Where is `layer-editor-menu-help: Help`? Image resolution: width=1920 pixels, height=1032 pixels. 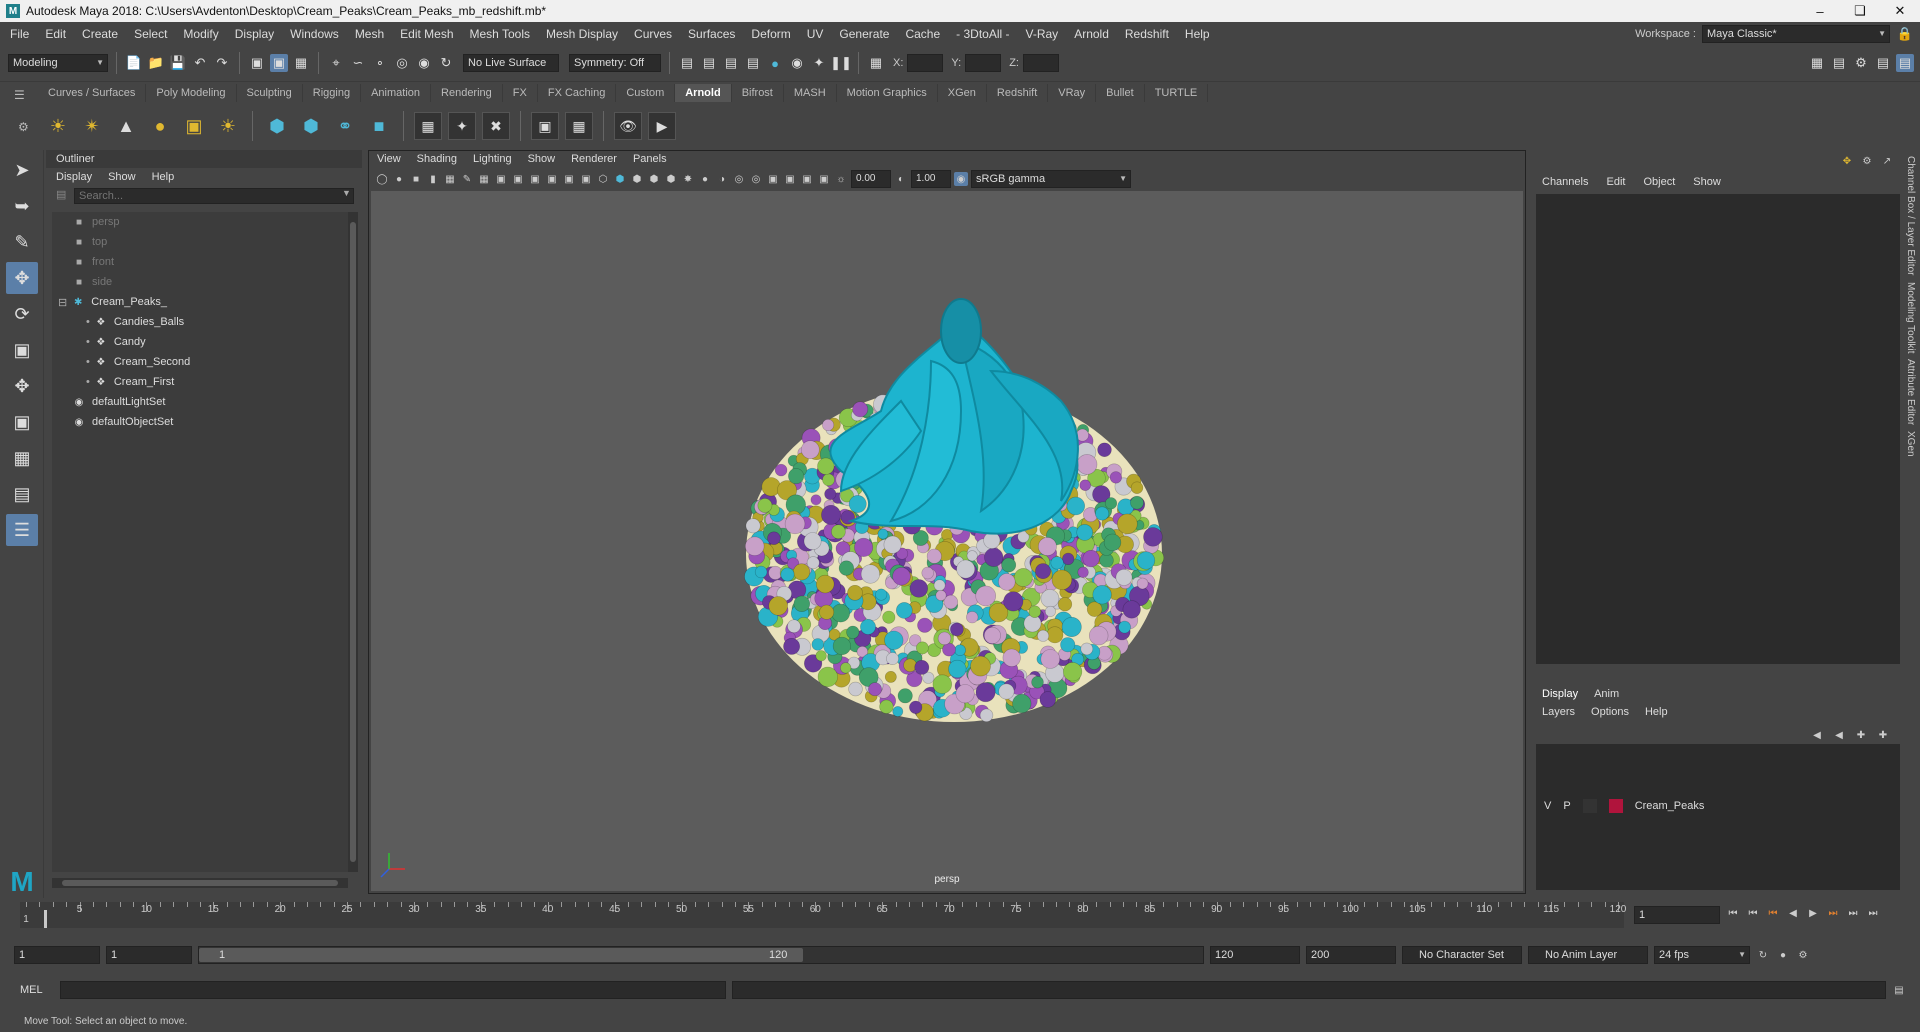 layer-editor-menu-help: Help is located at coordinates (1656, 712).